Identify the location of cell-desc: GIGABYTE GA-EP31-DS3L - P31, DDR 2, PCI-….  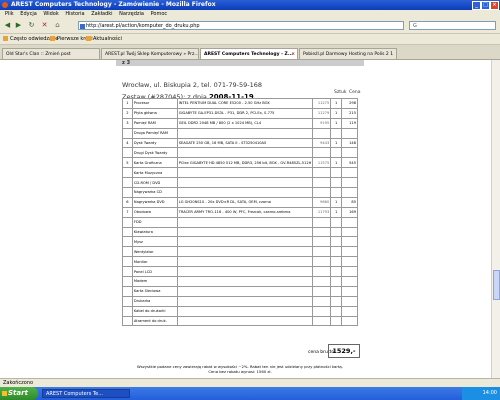
(245, 113).